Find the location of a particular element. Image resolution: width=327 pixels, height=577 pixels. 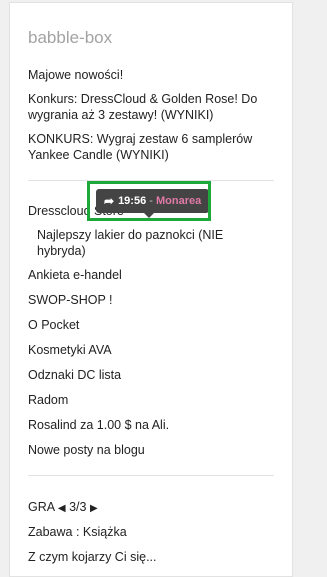

tooltip-author: Monarea is located at coordinates (178, 201).